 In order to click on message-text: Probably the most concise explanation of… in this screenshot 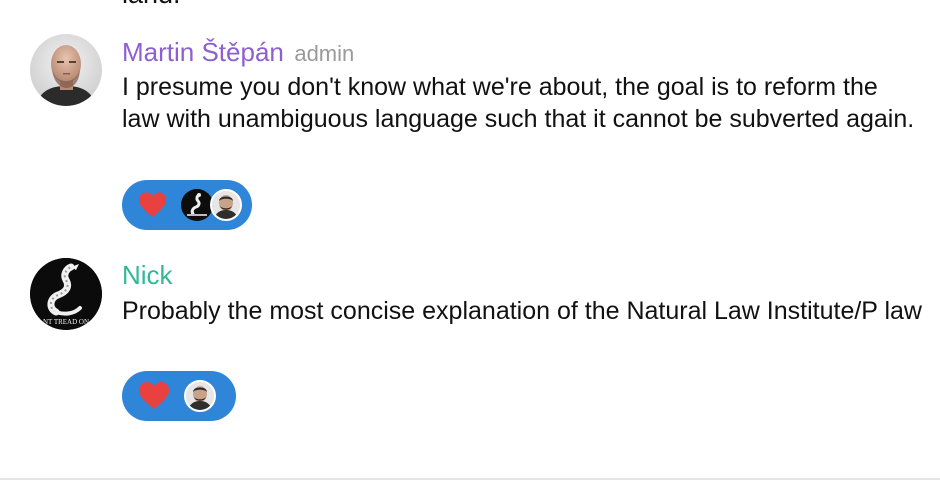, I will do `click(522, 311)`.